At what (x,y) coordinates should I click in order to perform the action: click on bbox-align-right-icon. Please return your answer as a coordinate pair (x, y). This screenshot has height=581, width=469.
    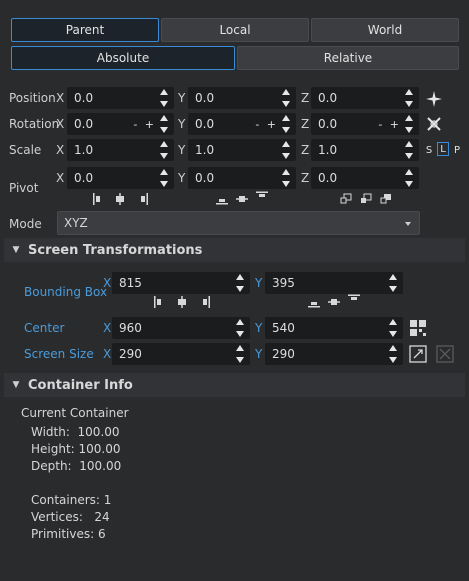
    Looking at the image, I should click on (205, 302).